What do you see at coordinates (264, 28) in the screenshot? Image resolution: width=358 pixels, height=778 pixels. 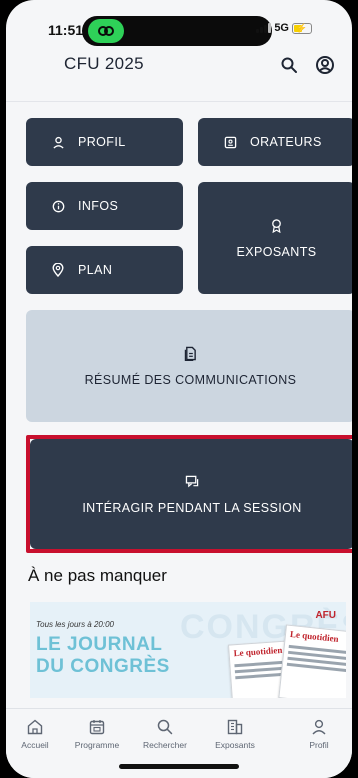 I see `signal-icon` at bounding box center [264, 28].